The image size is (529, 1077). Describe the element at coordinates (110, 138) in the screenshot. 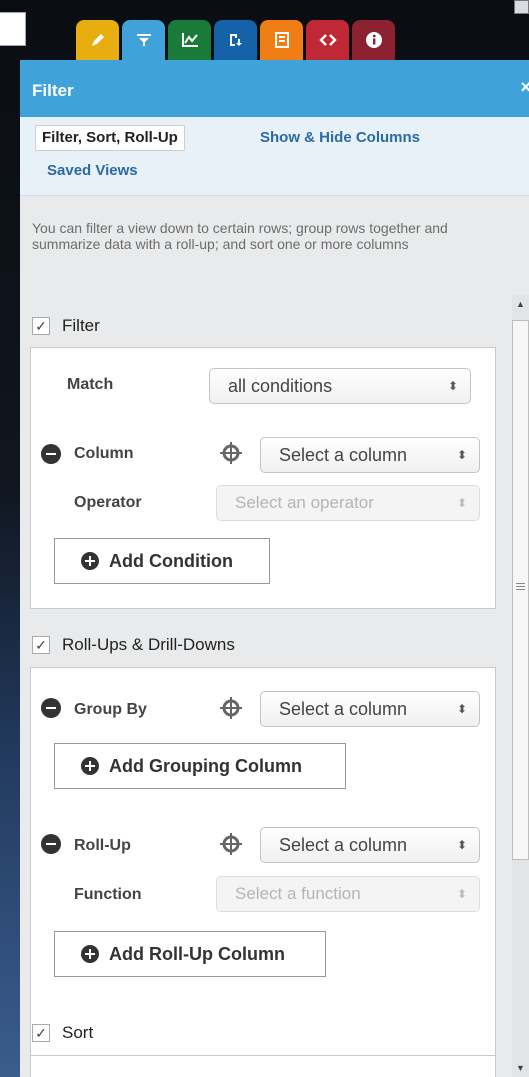

I see `subtab-filter-sort-rollup: Filter, Sort, Roll-Up` at that location.